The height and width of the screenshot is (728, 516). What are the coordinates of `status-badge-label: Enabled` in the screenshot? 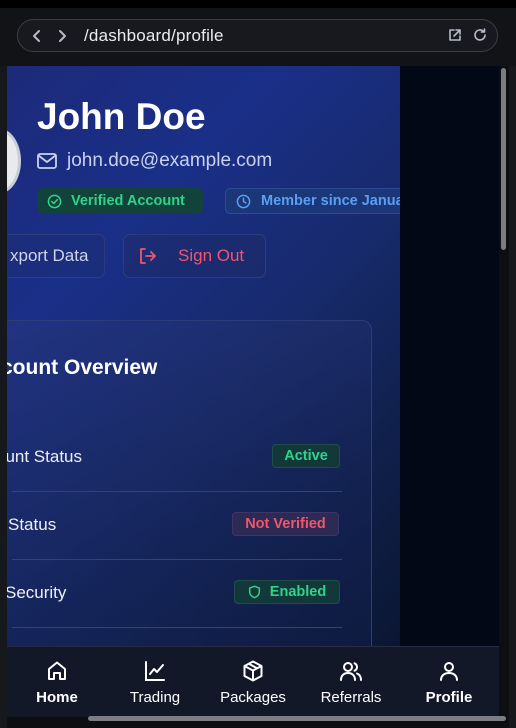 It's located at (298, 592).